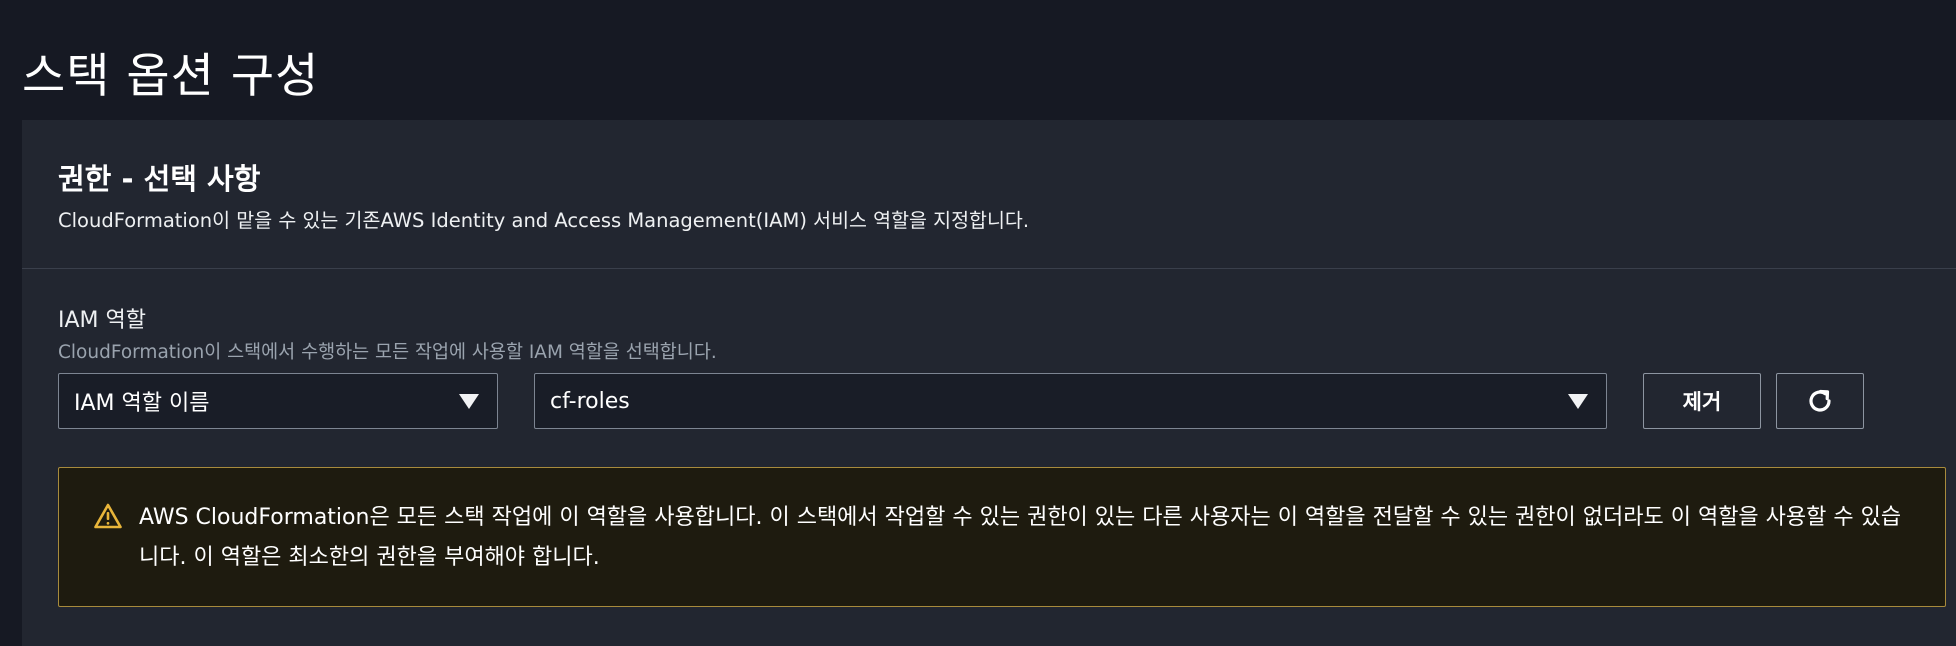  I want to click on iam-role-label: IAM 역할, so click(102, 320).